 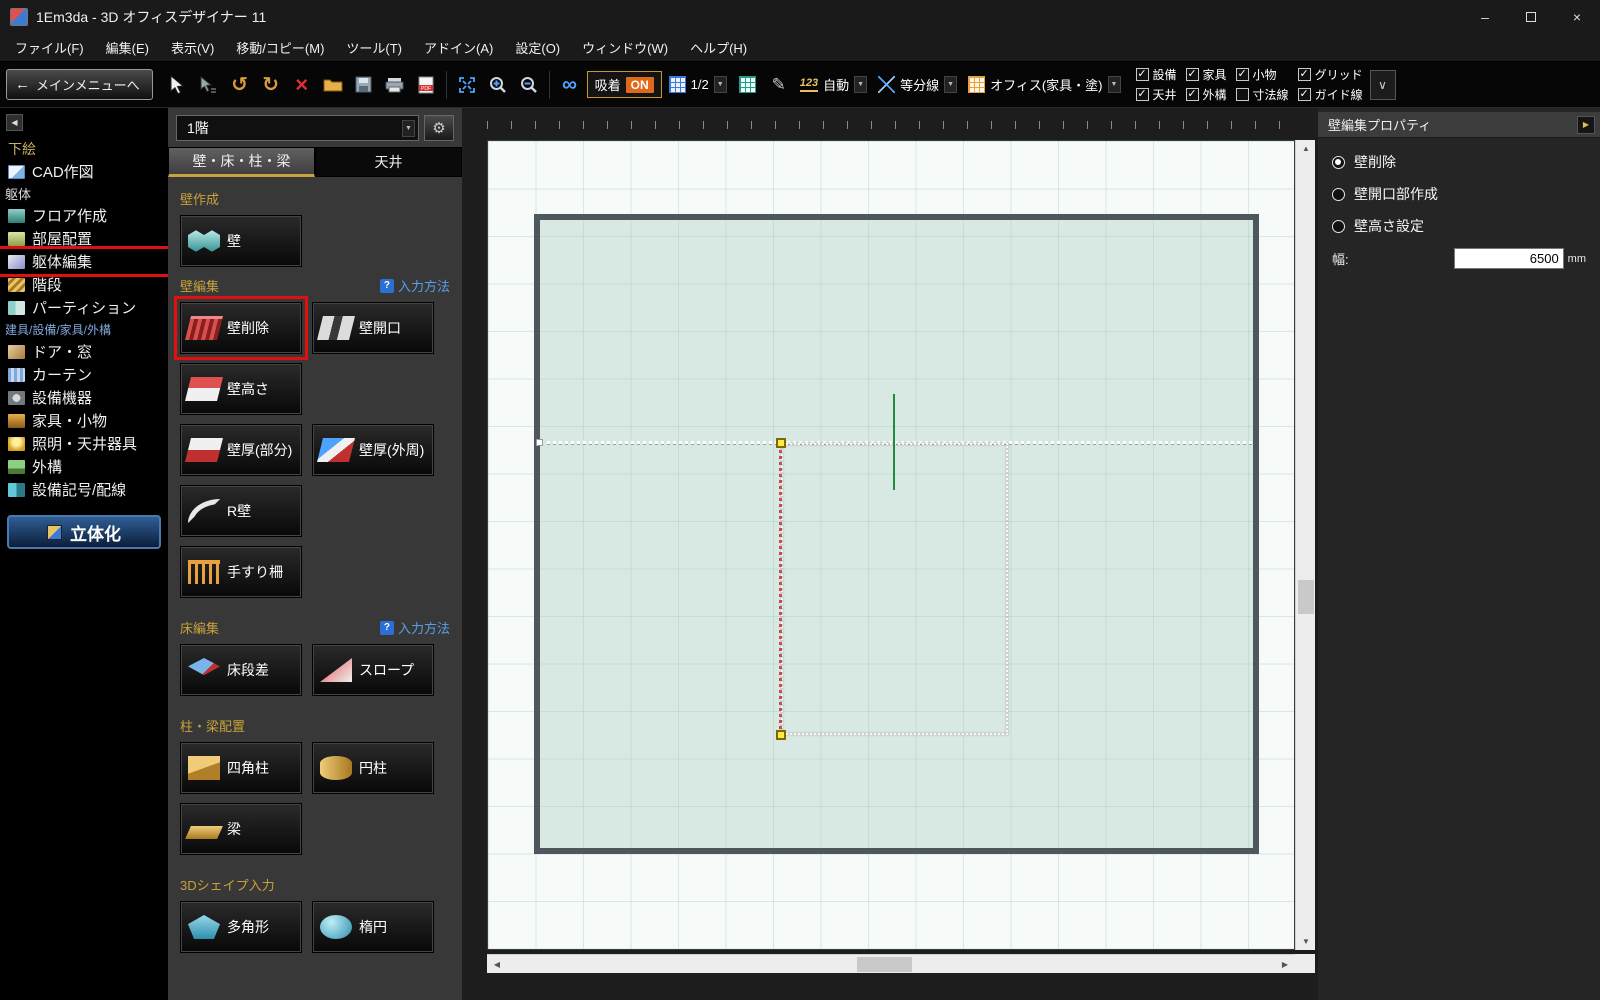 What do you see at coordinates (373, 328) in the screenshot?
I see `tool-wall-opening: 壁開口` at bounding box center [373, 328].